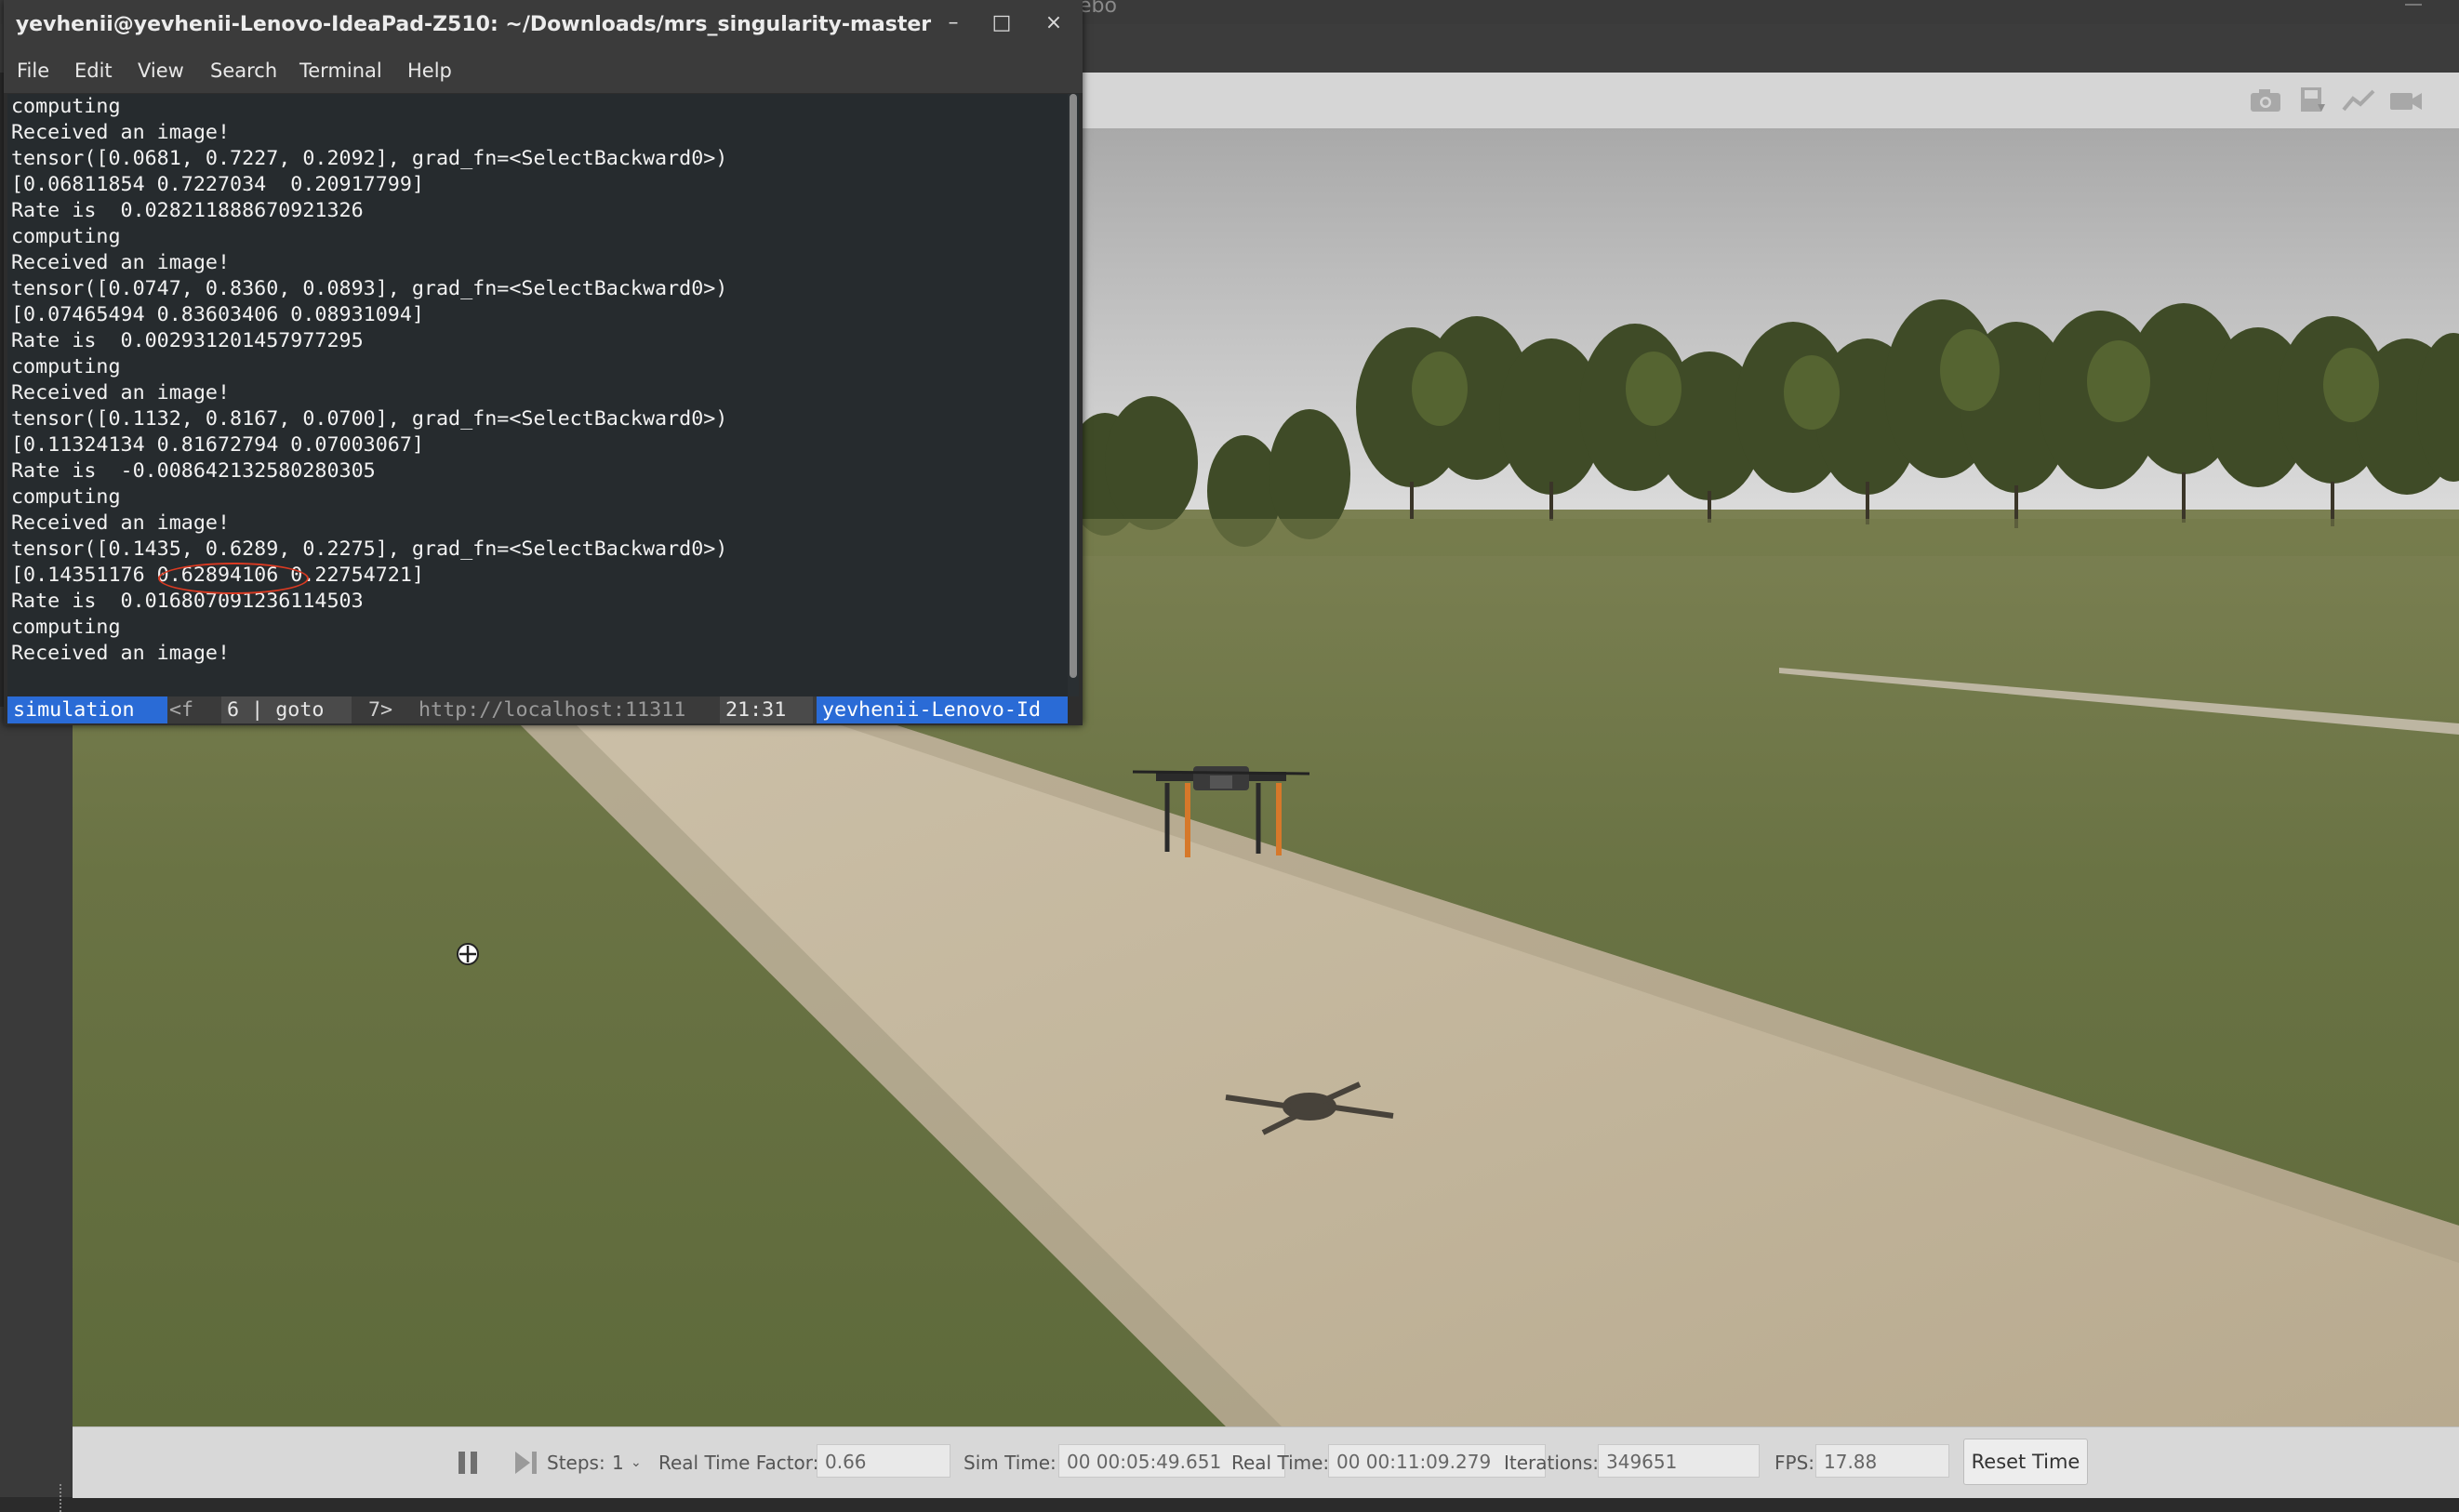 Image resolution: width=2459 pixels, height=1512 pixels. Describe the element at coordinates (1073, 386) in the screenshot. I see `scrollbar-thumb` at that location.